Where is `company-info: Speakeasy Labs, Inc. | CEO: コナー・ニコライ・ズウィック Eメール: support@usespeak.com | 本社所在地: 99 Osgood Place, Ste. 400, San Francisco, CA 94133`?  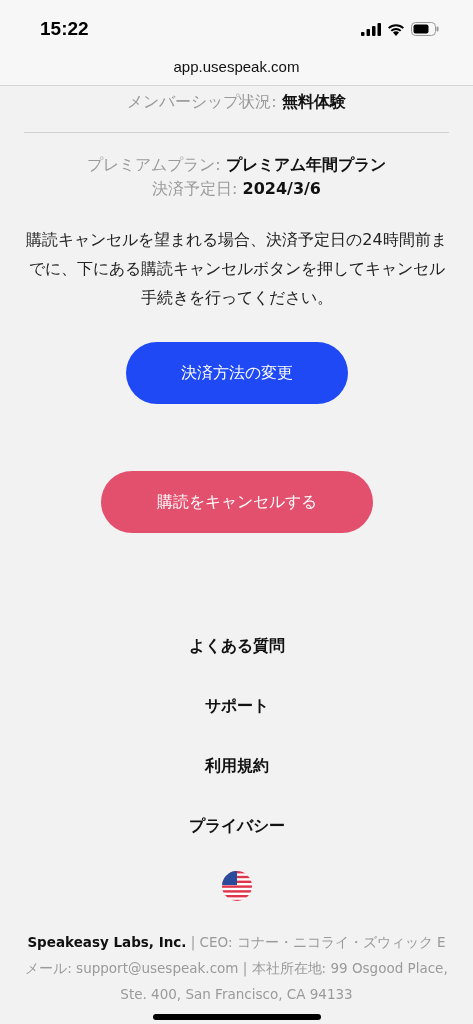 company-info: Speakeasy Labs, Inc. | CEO: コナー・ニコライ・ズウィック Eメール: support@usespeak.com | 本社所在地: 99 Osgood Place, Ste. 400, San Francisco, CA 94133 is located at coordinates (236, 968).